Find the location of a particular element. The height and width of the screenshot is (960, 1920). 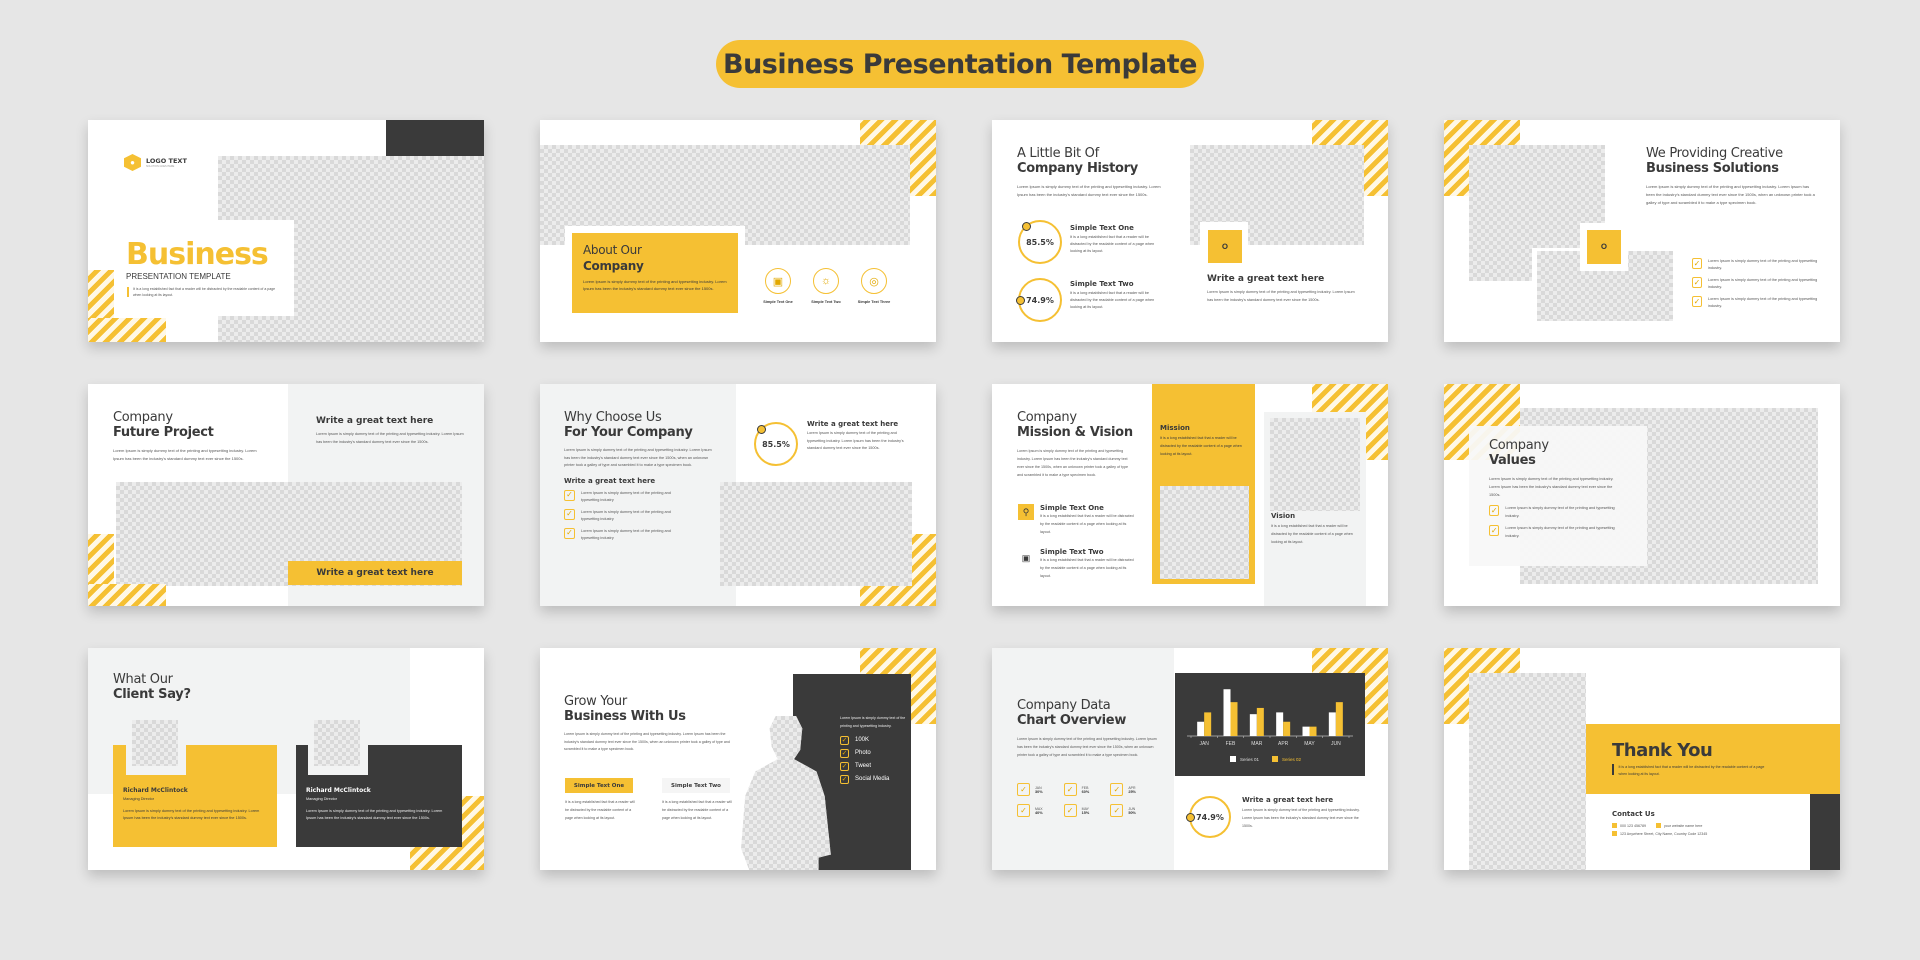

lightbulb-icon: ⚲ is located at coordinates (1026, 512).